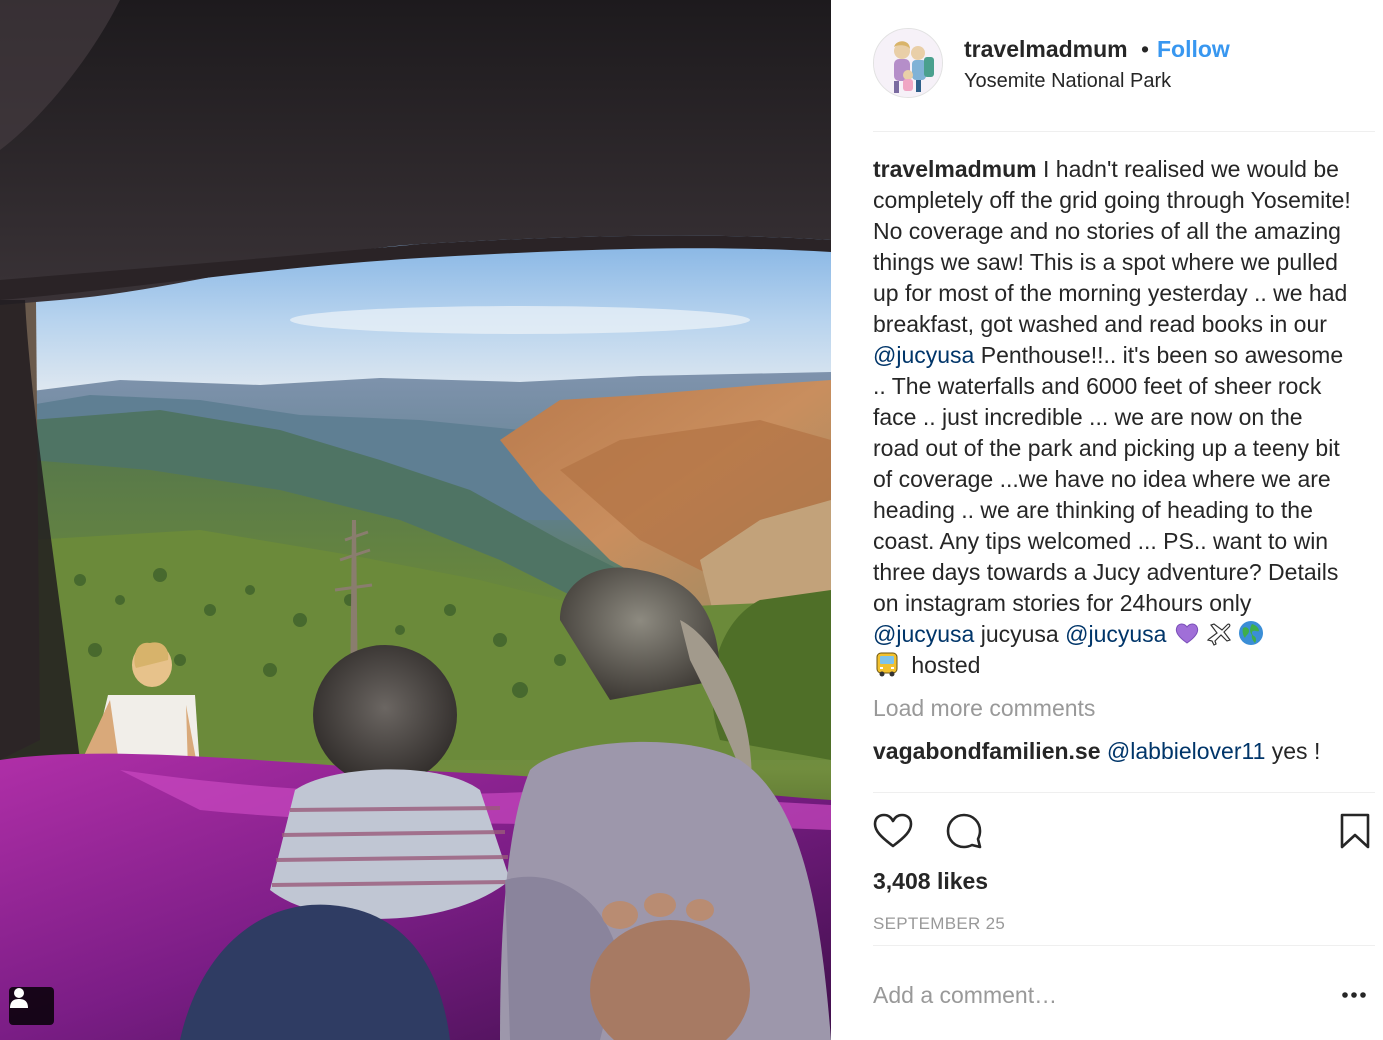 The width and height of the screenshot is (1383, 1040). What do you see at coordinates (1067, 81) in the screenshot?
I see `post-location: Yosemite National Park` at bounding box center [1067, 81].